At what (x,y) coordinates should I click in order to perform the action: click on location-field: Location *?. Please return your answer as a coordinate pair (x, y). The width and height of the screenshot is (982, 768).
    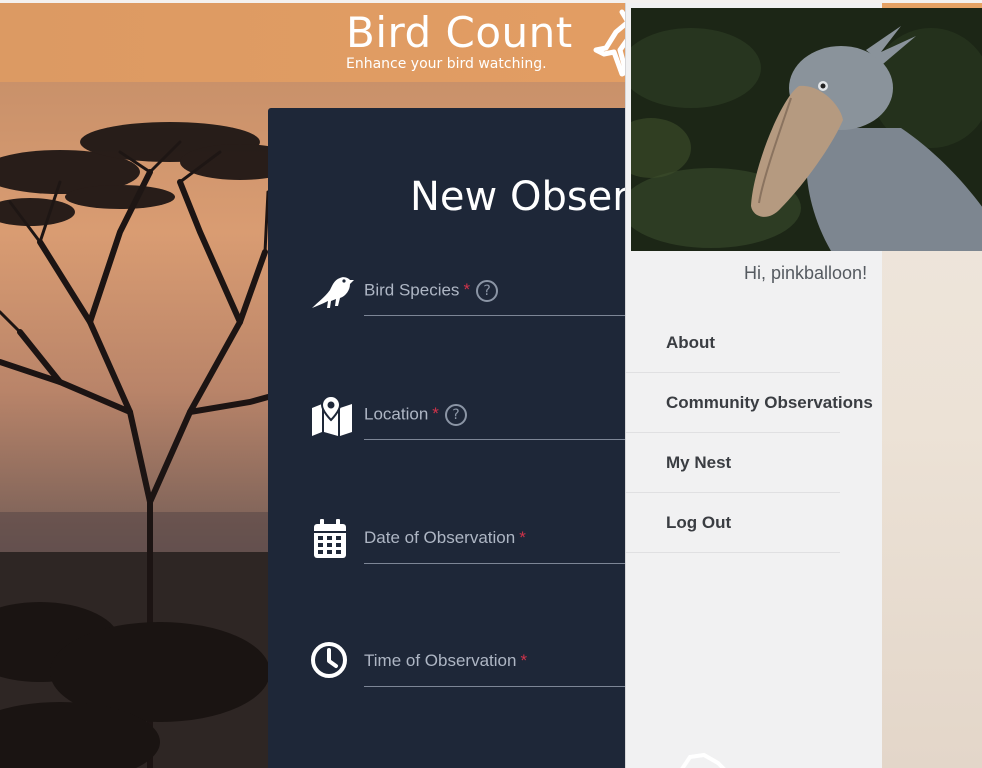
    Looking at the image, I should click on (546, 420).